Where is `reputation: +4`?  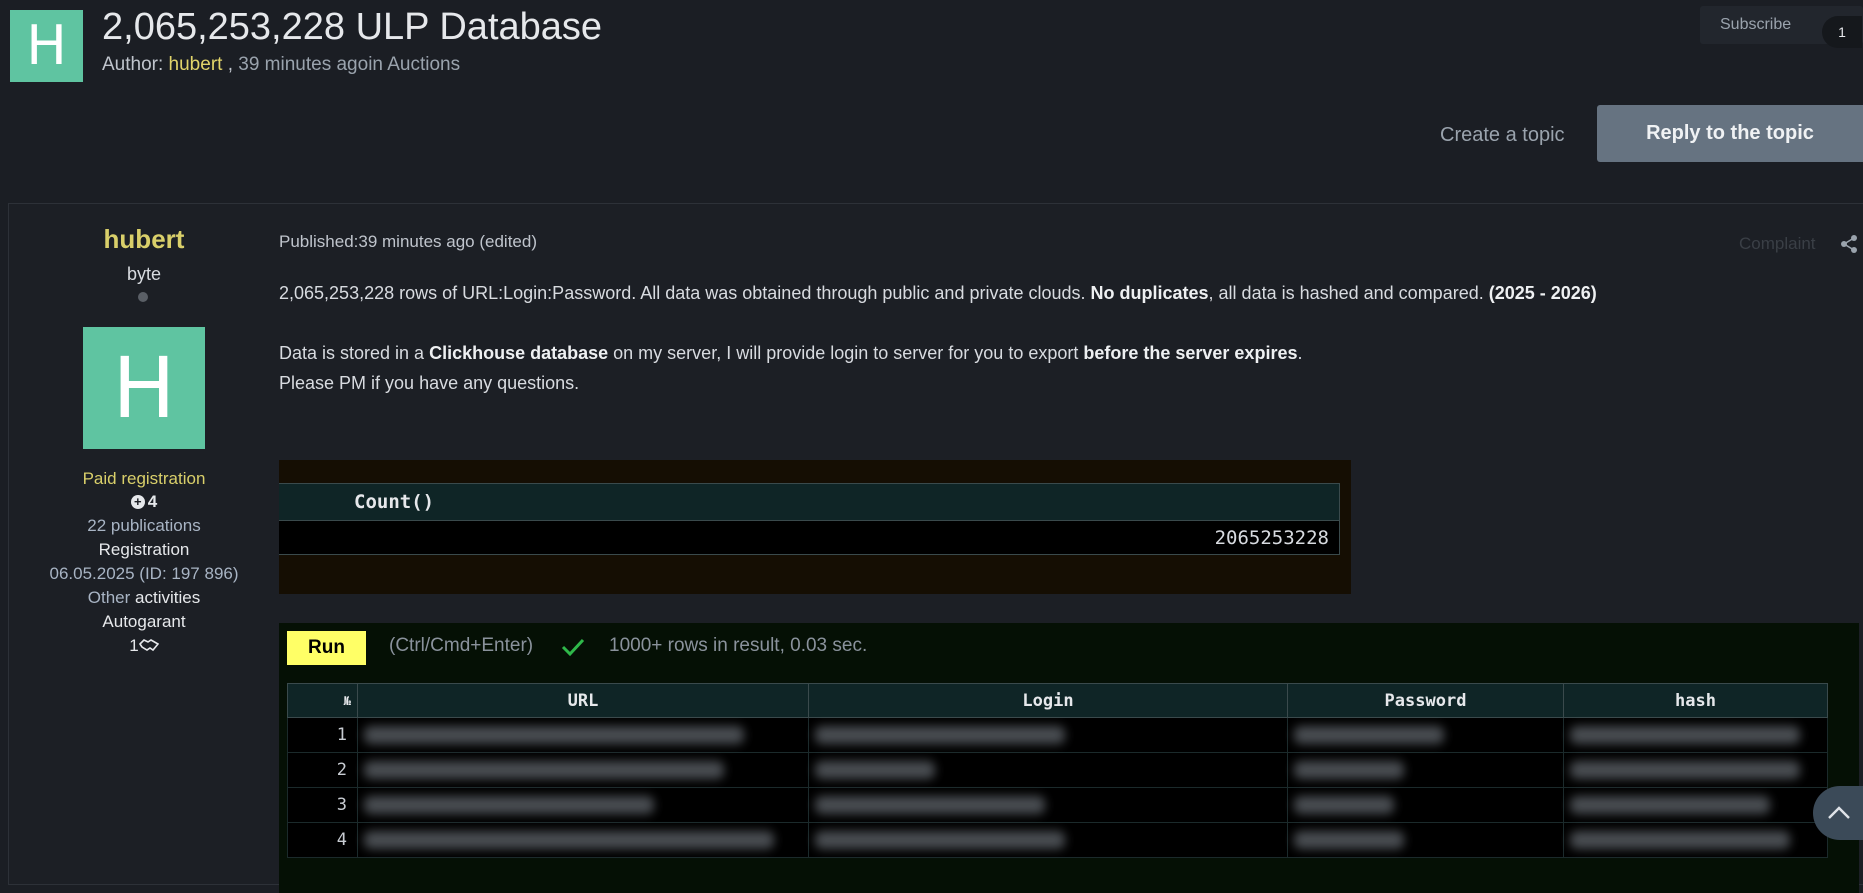 reputation: +4 is located at coordinates (144, 502).